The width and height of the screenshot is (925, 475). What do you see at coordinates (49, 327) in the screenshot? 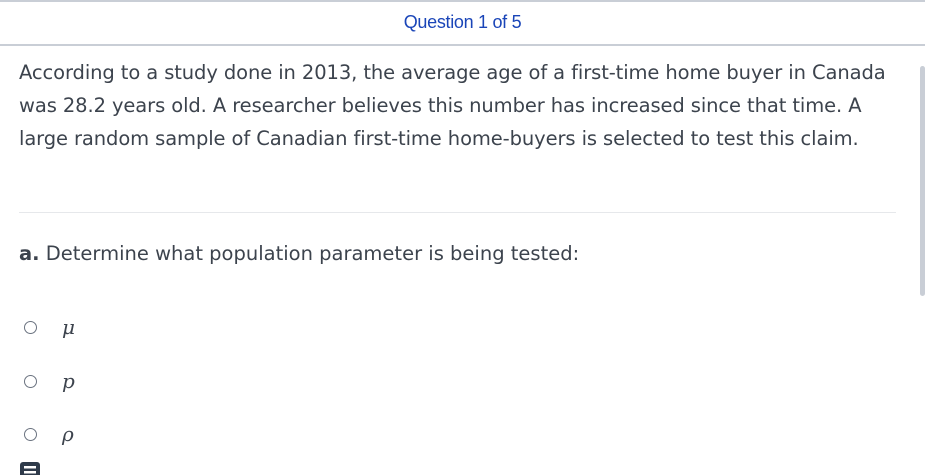
I see `option-mu: μ` at bounding box center [49, 327].